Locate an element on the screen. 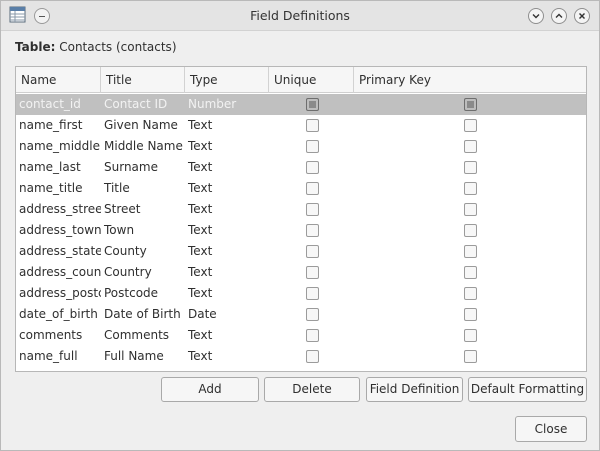 The image size is (600, 451). table-label: Table: Contacts (contacts) is located at coordinates (96, 47).